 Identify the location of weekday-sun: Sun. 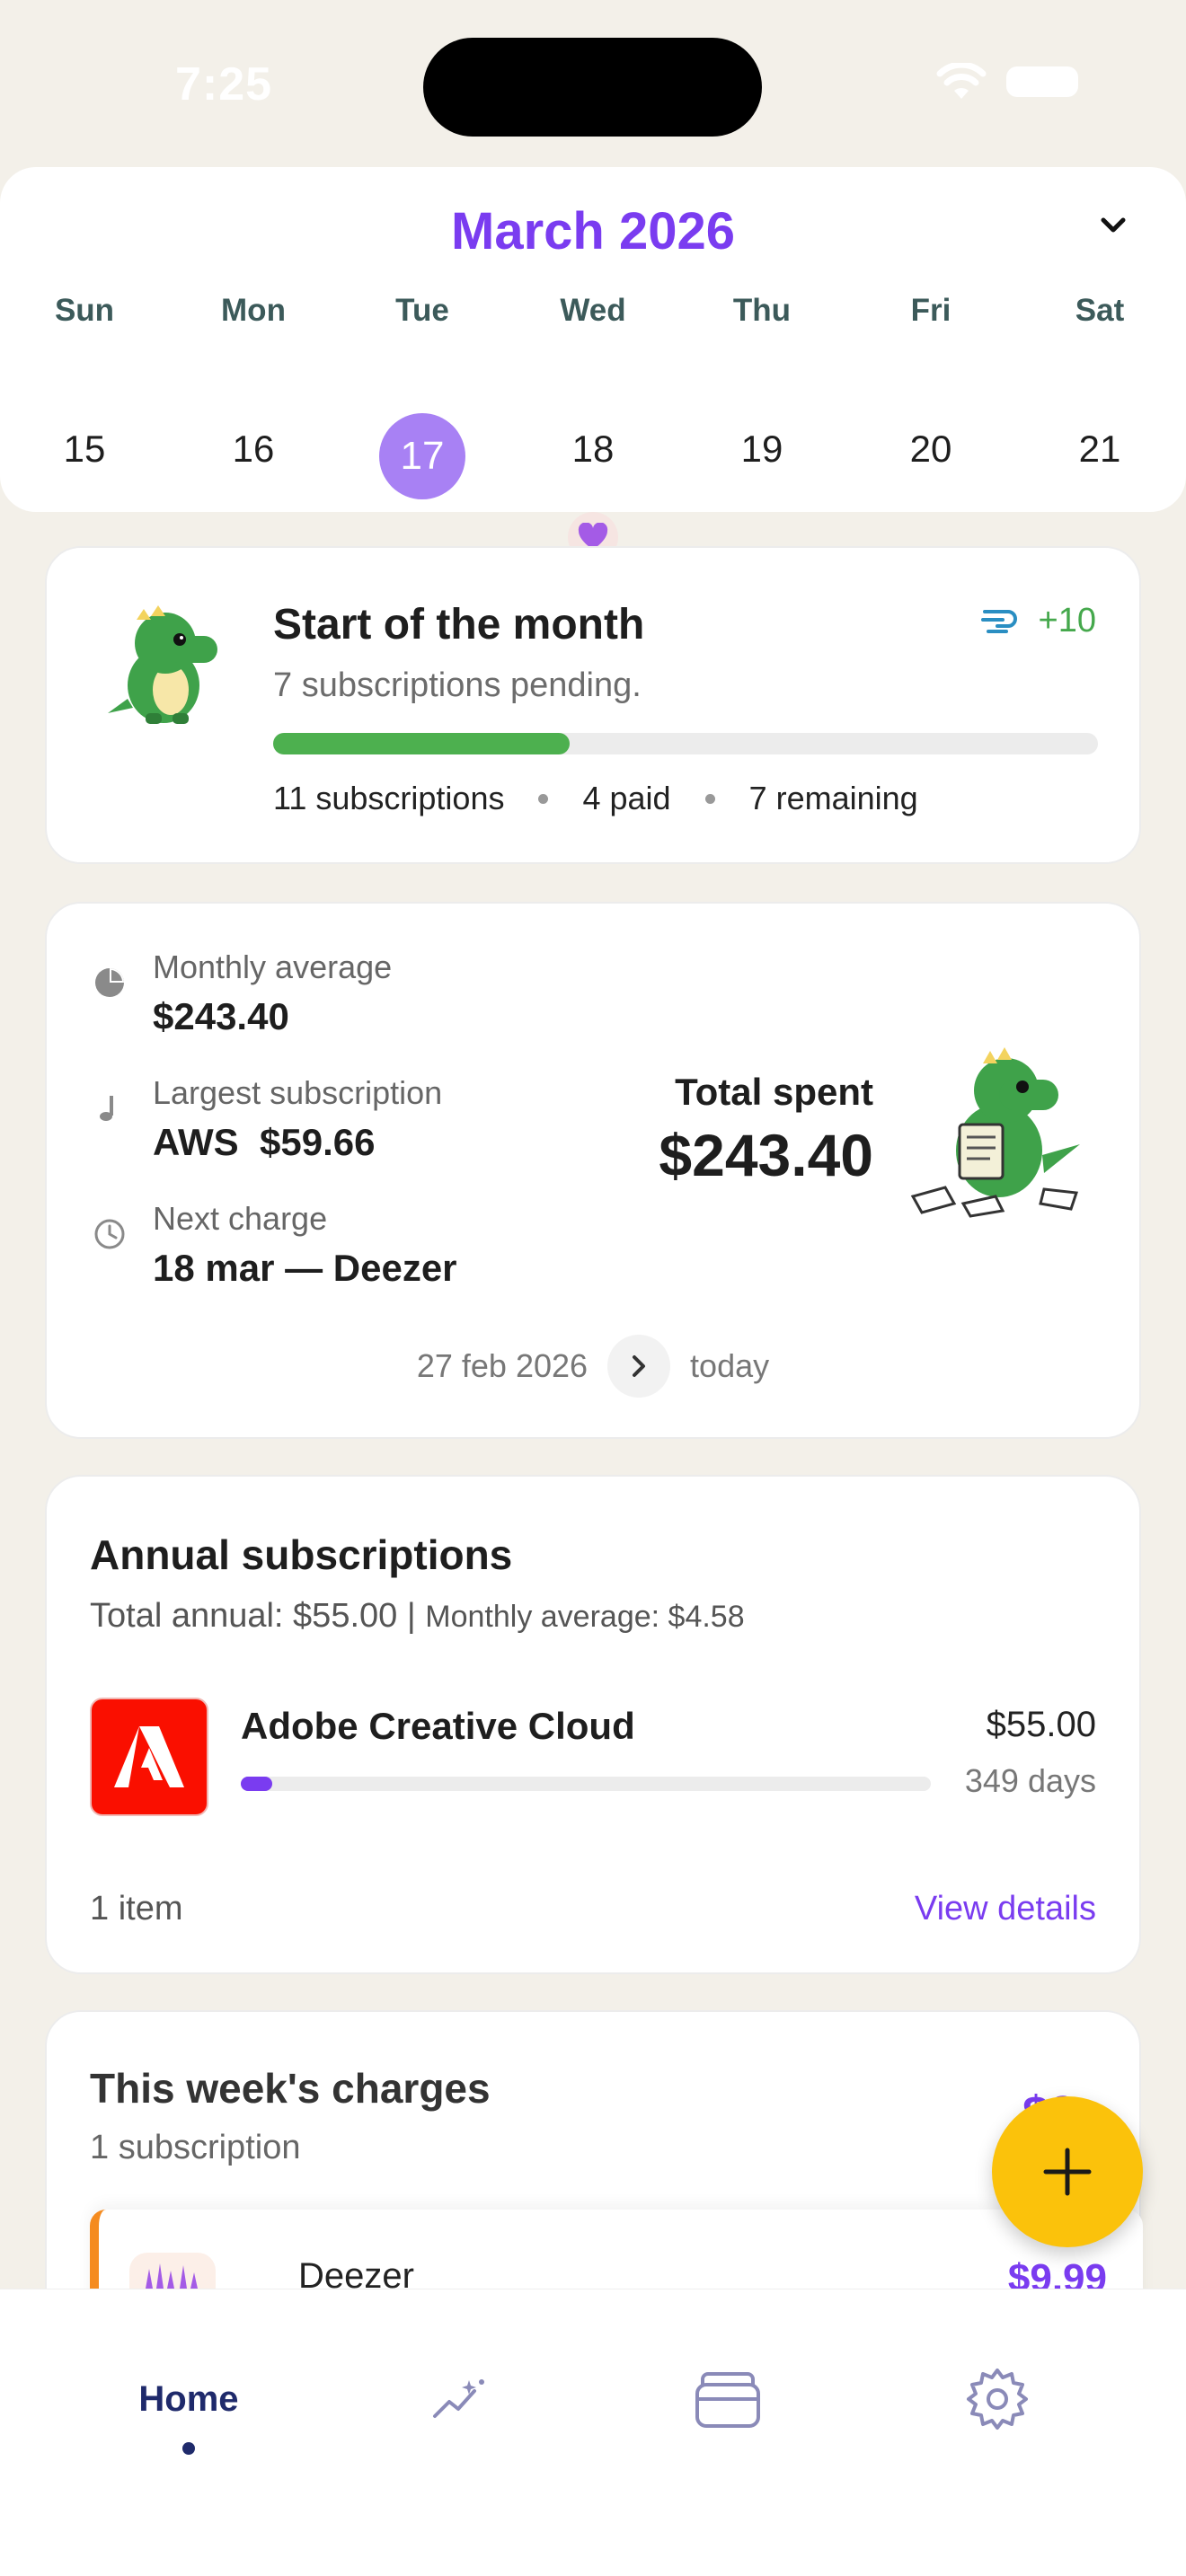
(84, 310).